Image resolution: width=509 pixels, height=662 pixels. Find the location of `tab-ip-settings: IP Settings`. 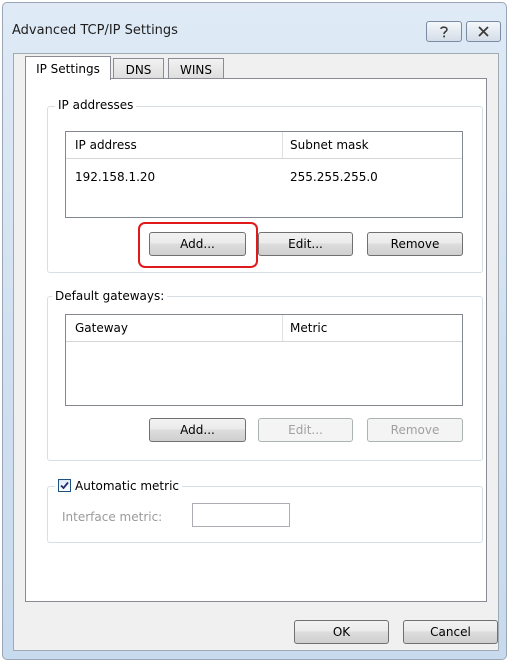

tab-ip-settings: IP Settings is located at coordinates (68, 68).